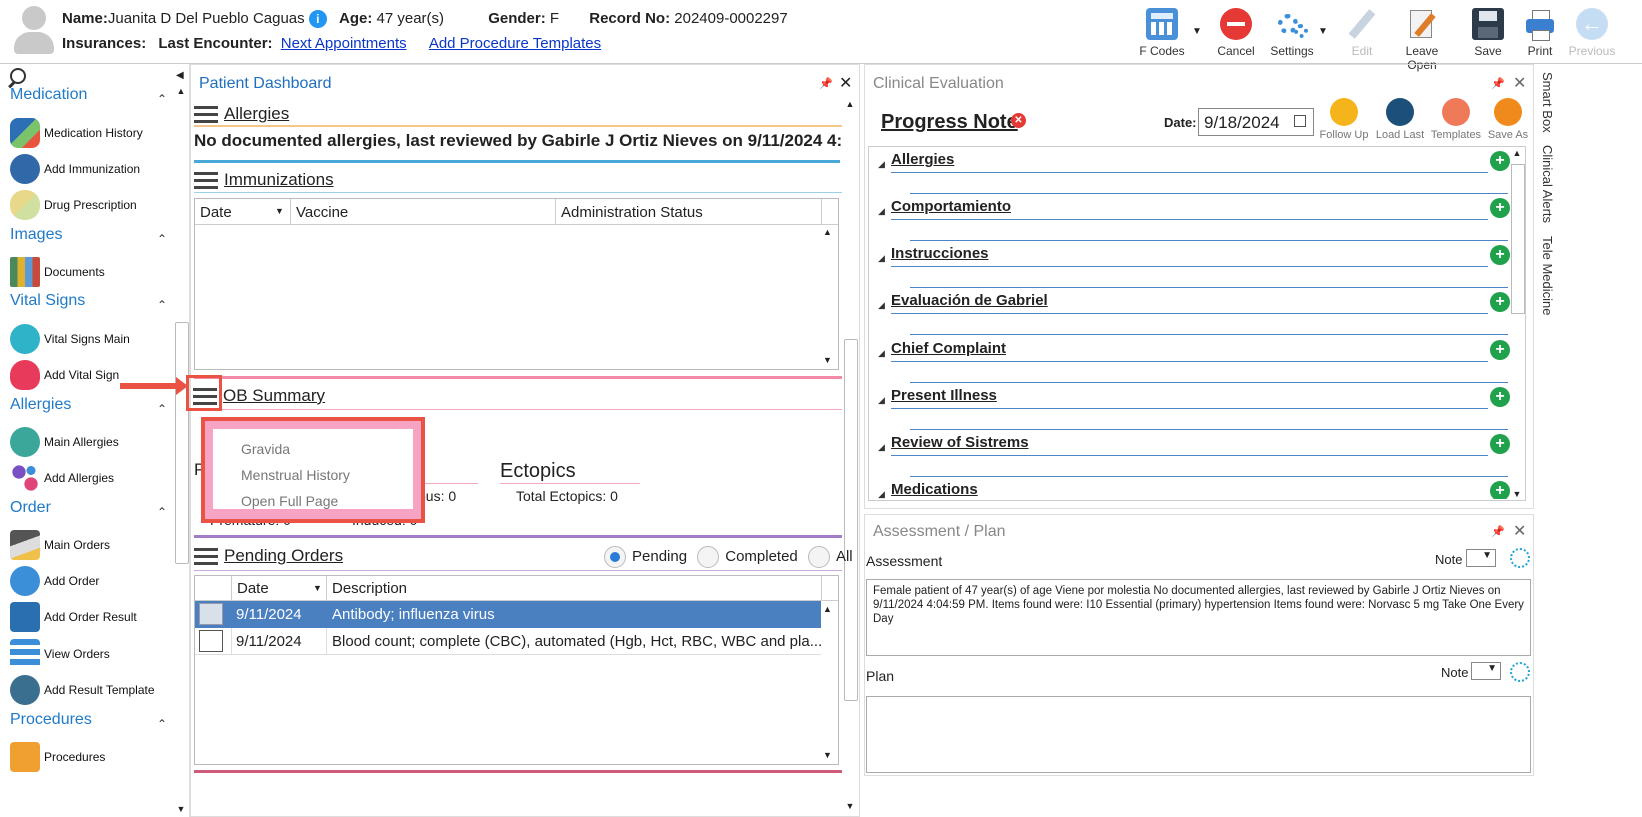  Describe the element at coordinates (90, 272) in the screenshot. I see `sidebar-item-documents: Documents` at that location.